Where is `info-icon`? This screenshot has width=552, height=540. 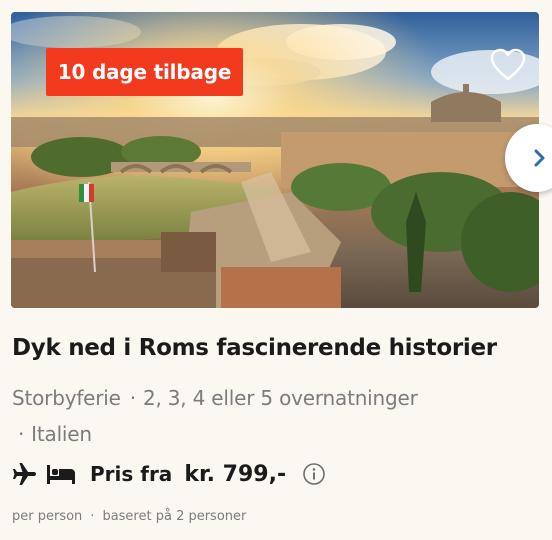 info-icon is located at coordinates (314, 474).